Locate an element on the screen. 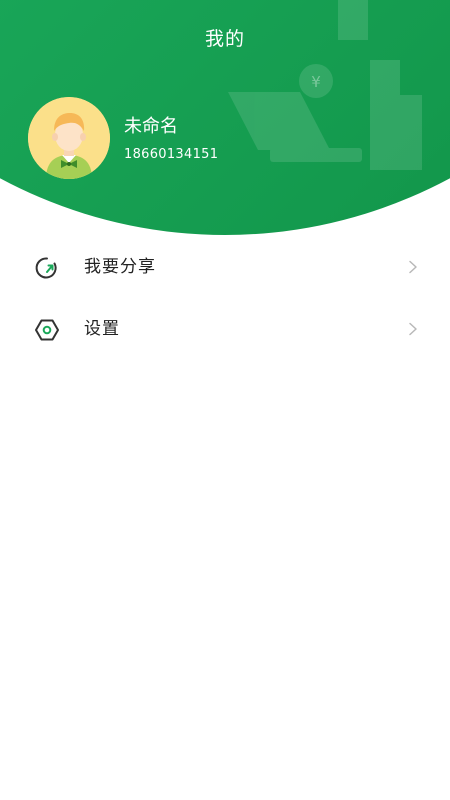  menu-item-settings: 设置 is located at coordinates (225, 329).